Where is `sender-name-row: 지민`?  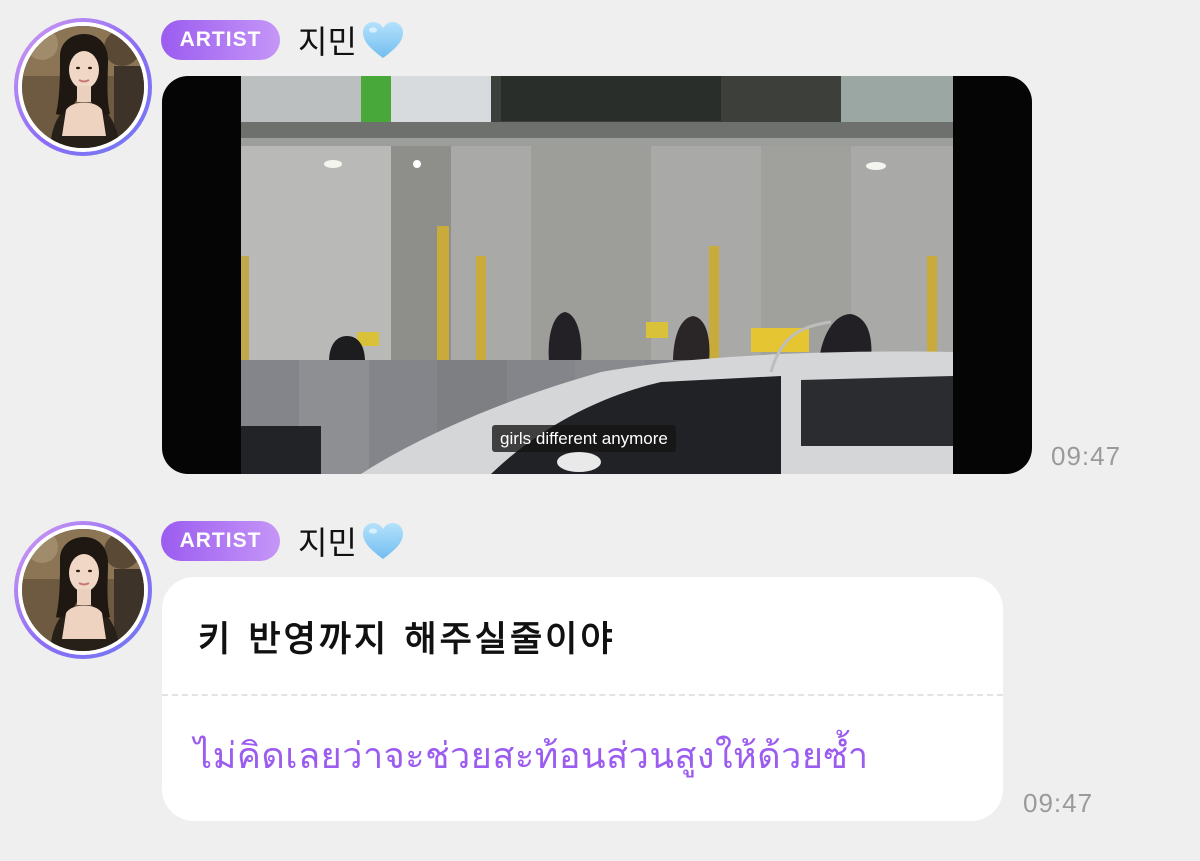
sender-name-row: 지민 is located at coordinates (351, 541).